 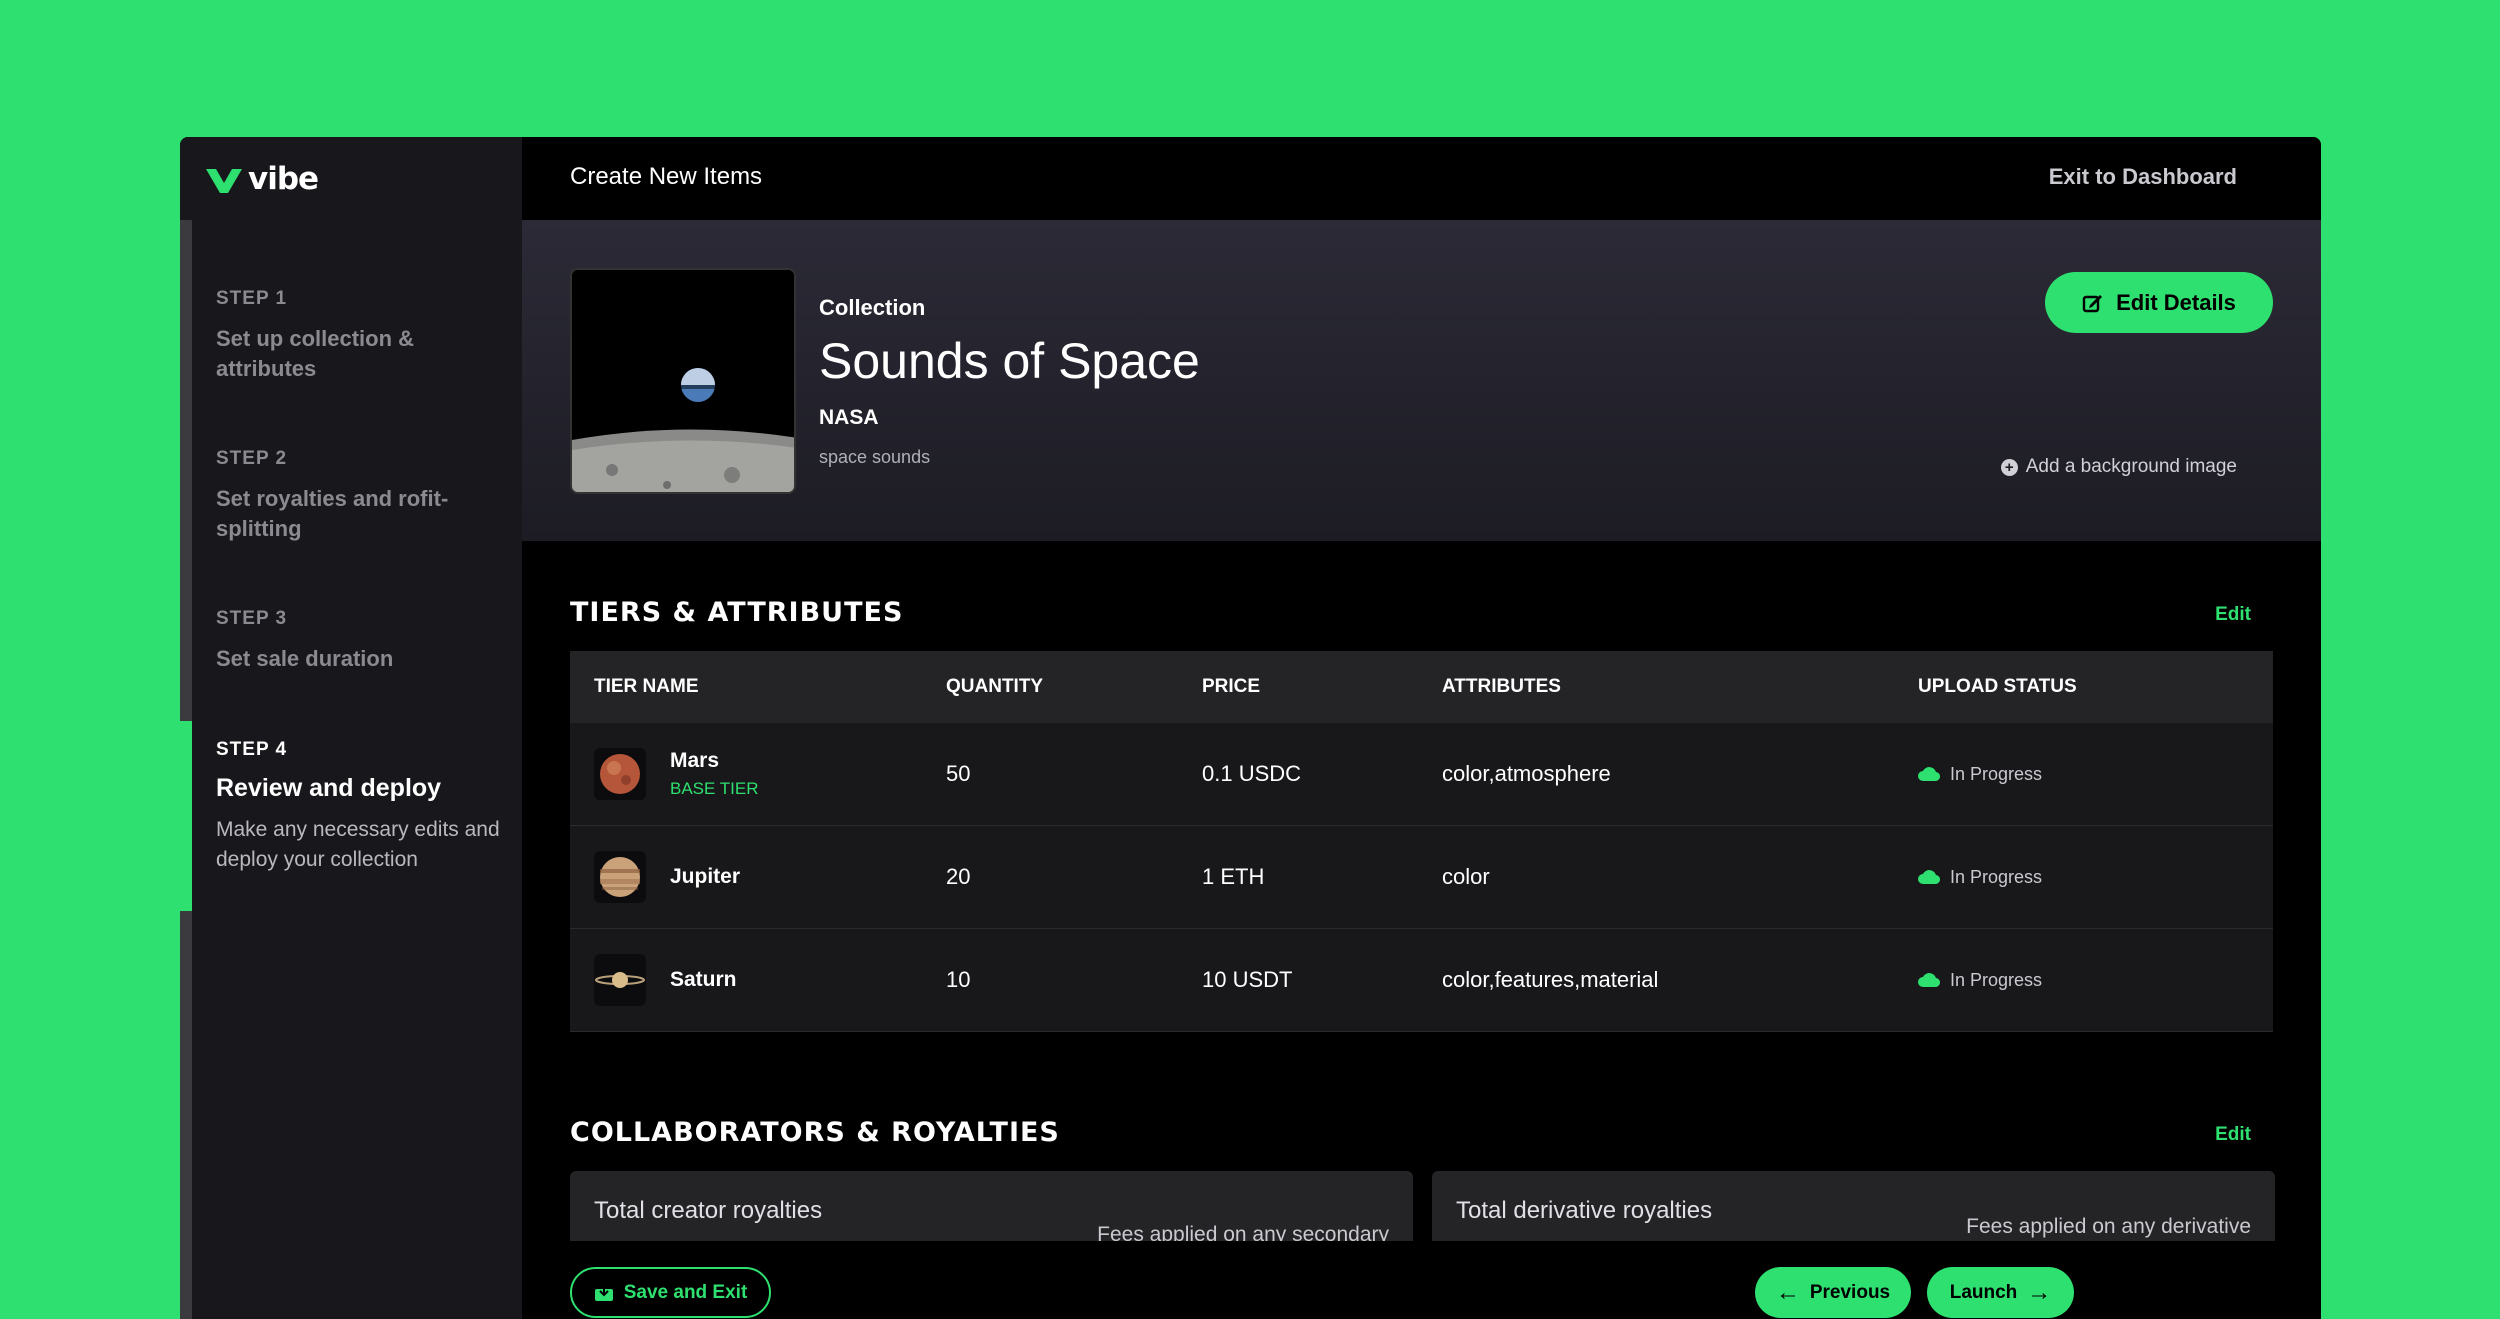 What do you see at coordinates (875, 457) in the screenshot?
I see `collection-description: space sounds` at bounding box center [875, 457].